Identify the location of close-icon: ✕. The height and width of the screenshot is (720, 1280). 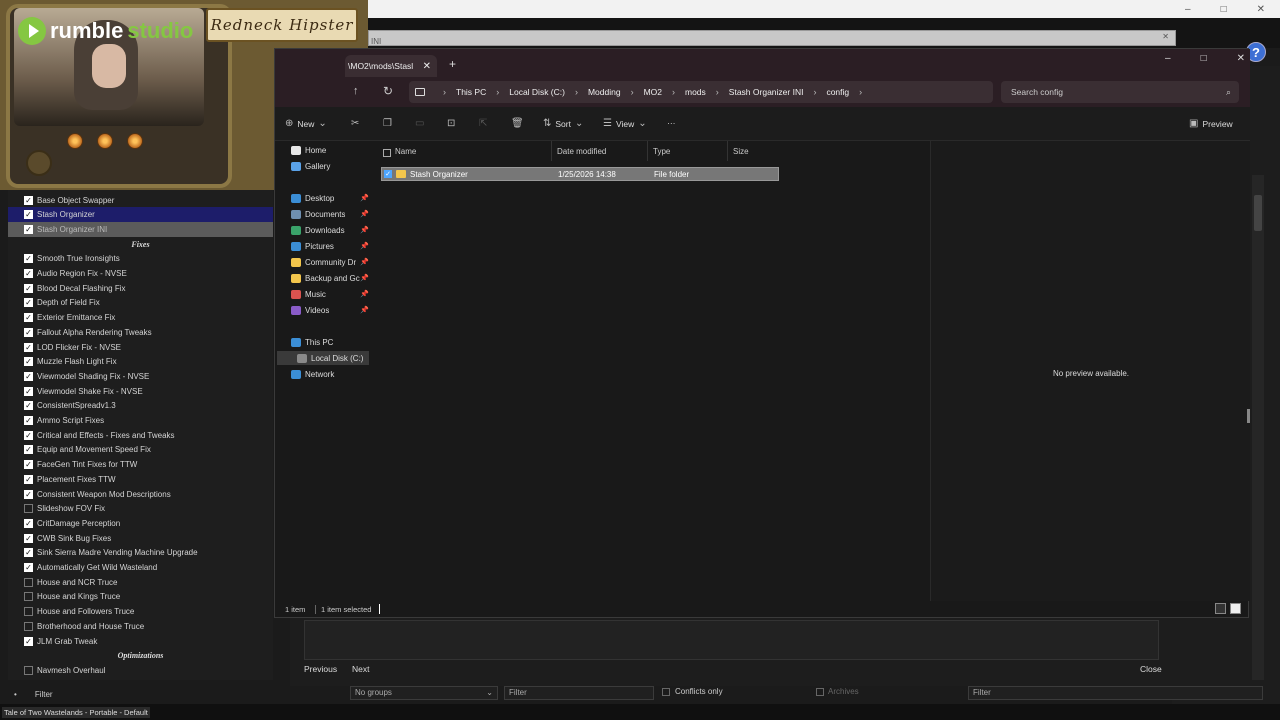
(1164, 36).